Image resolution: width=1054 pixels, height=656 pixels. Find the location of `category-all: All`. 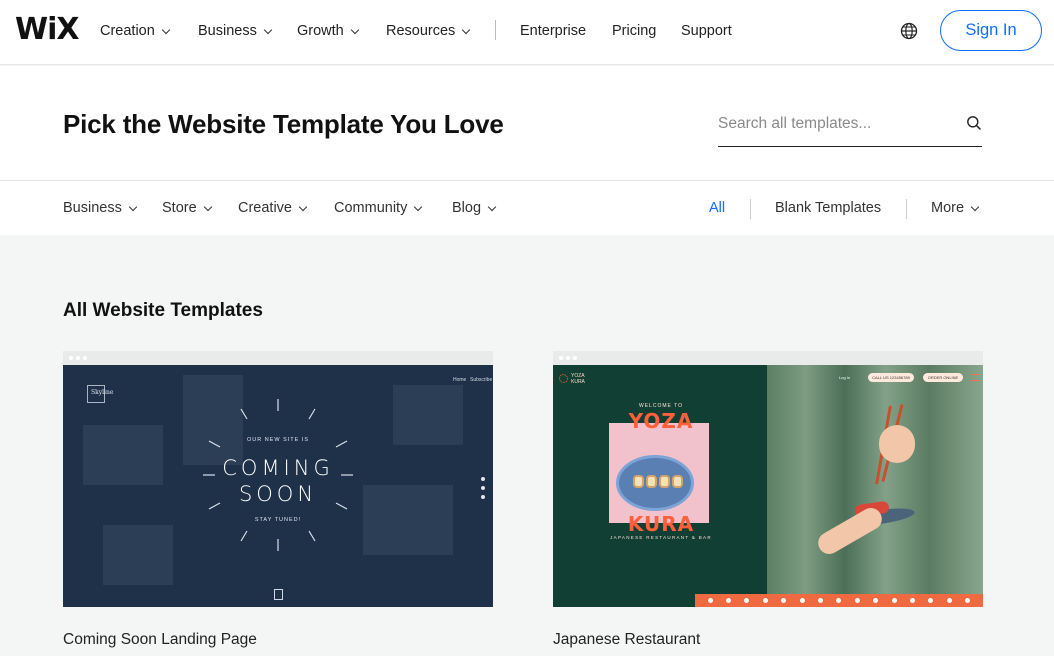

category-all: All is located at coordinates (717, 208).